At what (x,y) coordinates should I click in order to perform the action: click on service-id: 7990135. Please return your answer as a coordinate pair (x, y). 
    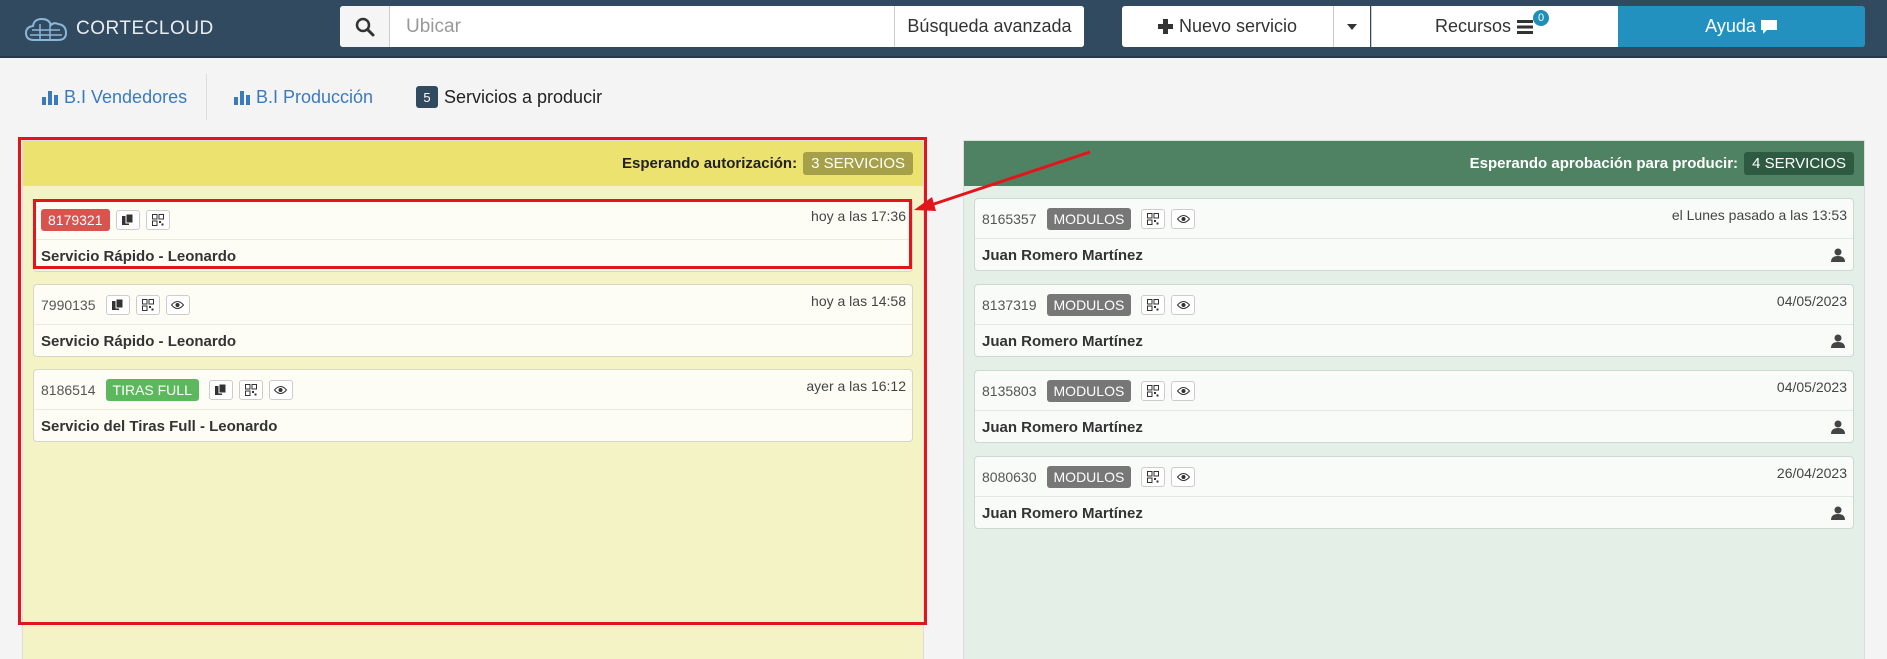
    Looking at the image, I should click on (68, 304).